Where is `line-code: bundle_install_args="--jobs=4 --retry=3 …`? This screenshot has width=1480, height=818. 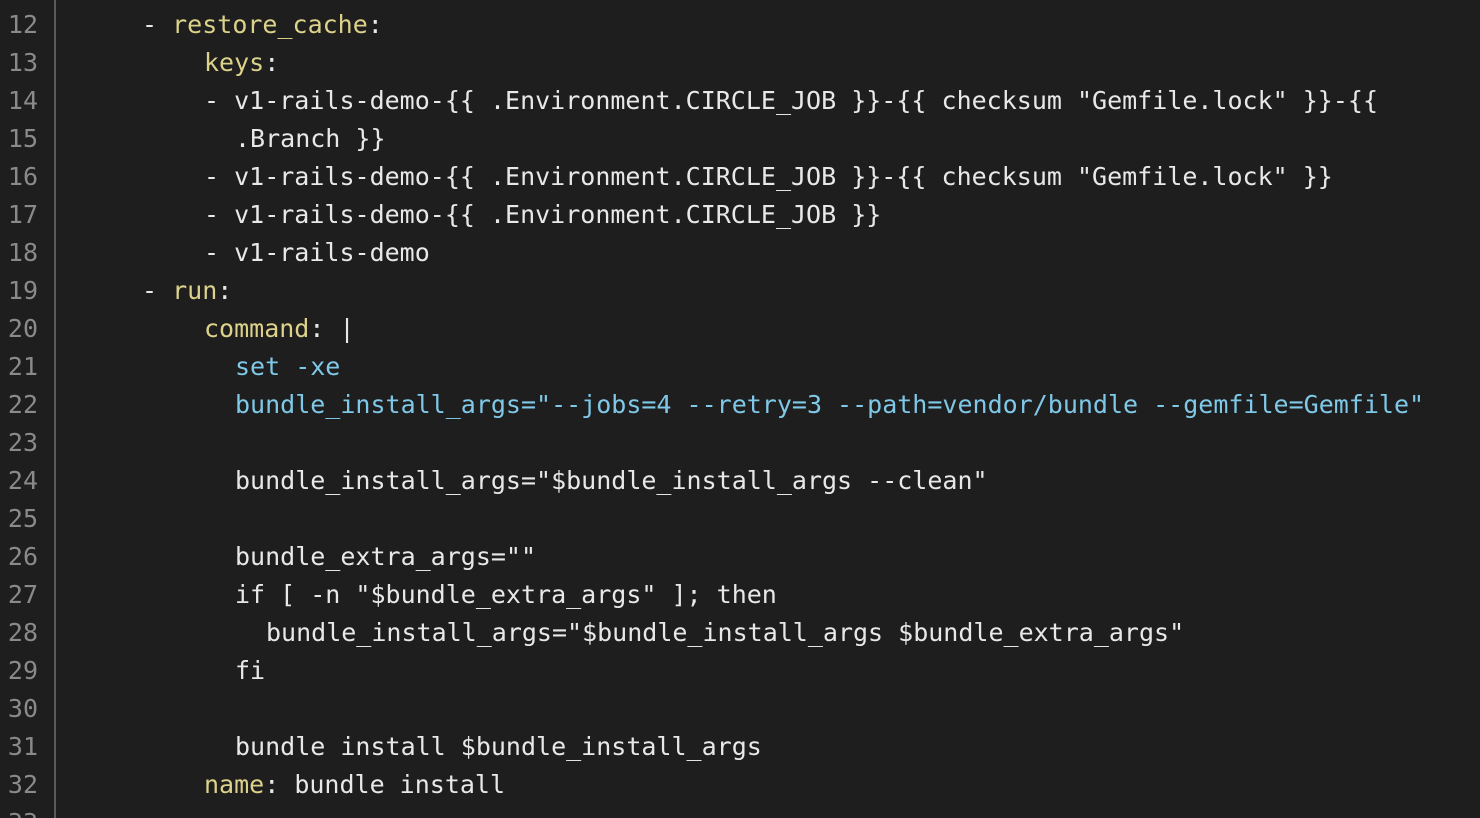 line-code: bundle_install_args="--jobs=4 --retry=3 … is located at coordinates (829, 405).